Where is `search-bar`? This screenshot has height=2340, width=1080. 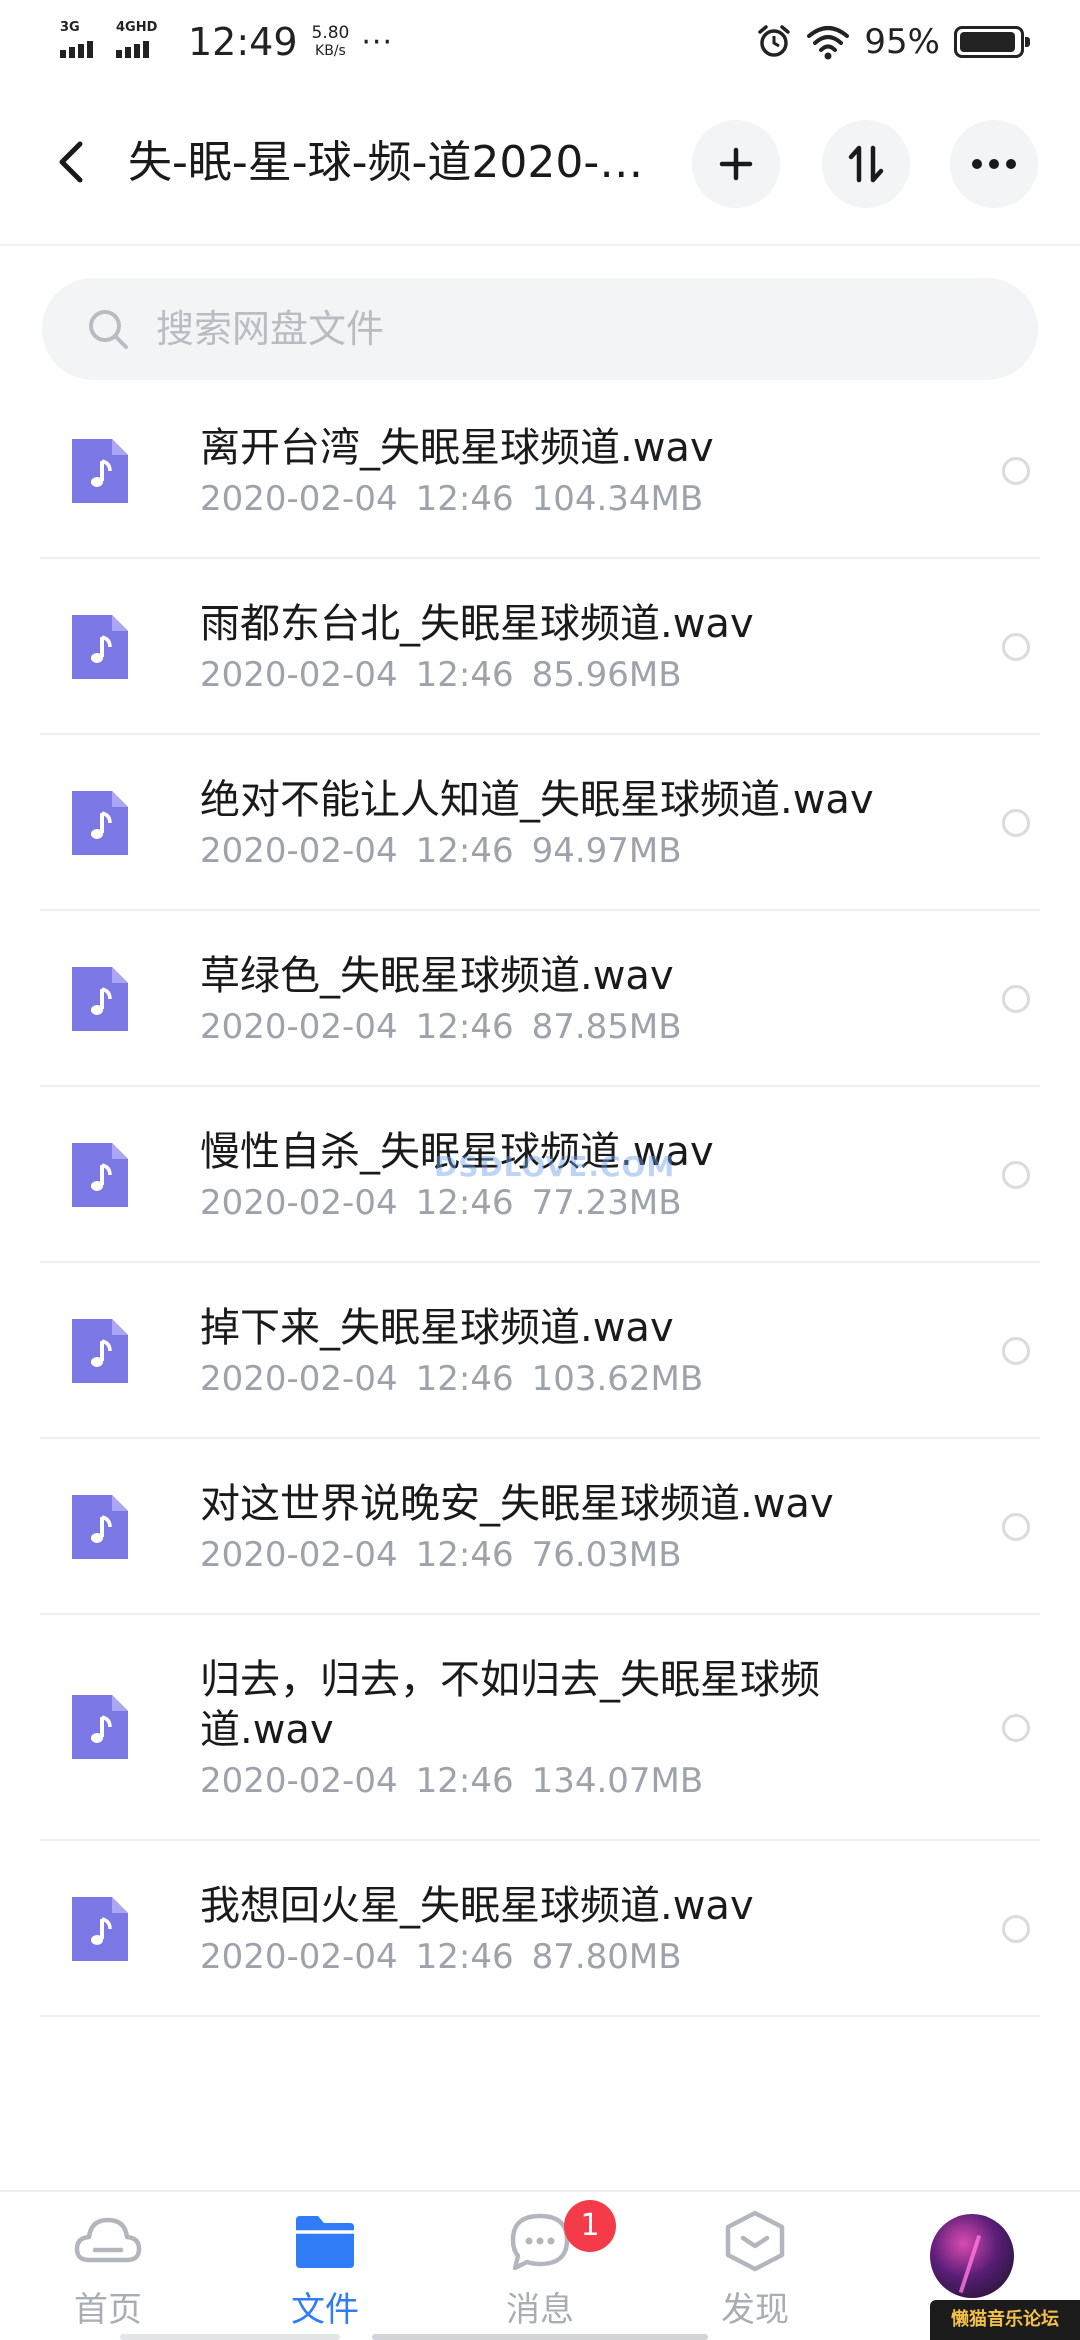 search-bar is located at coordinates (540, 329).